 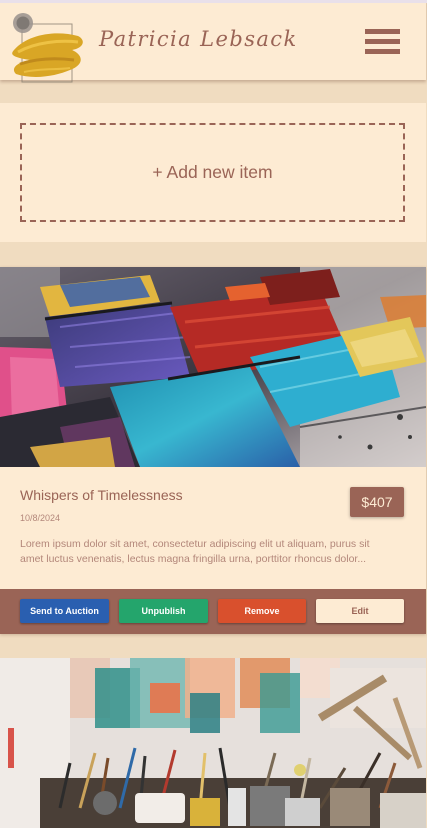 What do you see at coordinates (262, 611) in the screenshot?
I see `remove-button: Remove` at bounding box center [262, 611].